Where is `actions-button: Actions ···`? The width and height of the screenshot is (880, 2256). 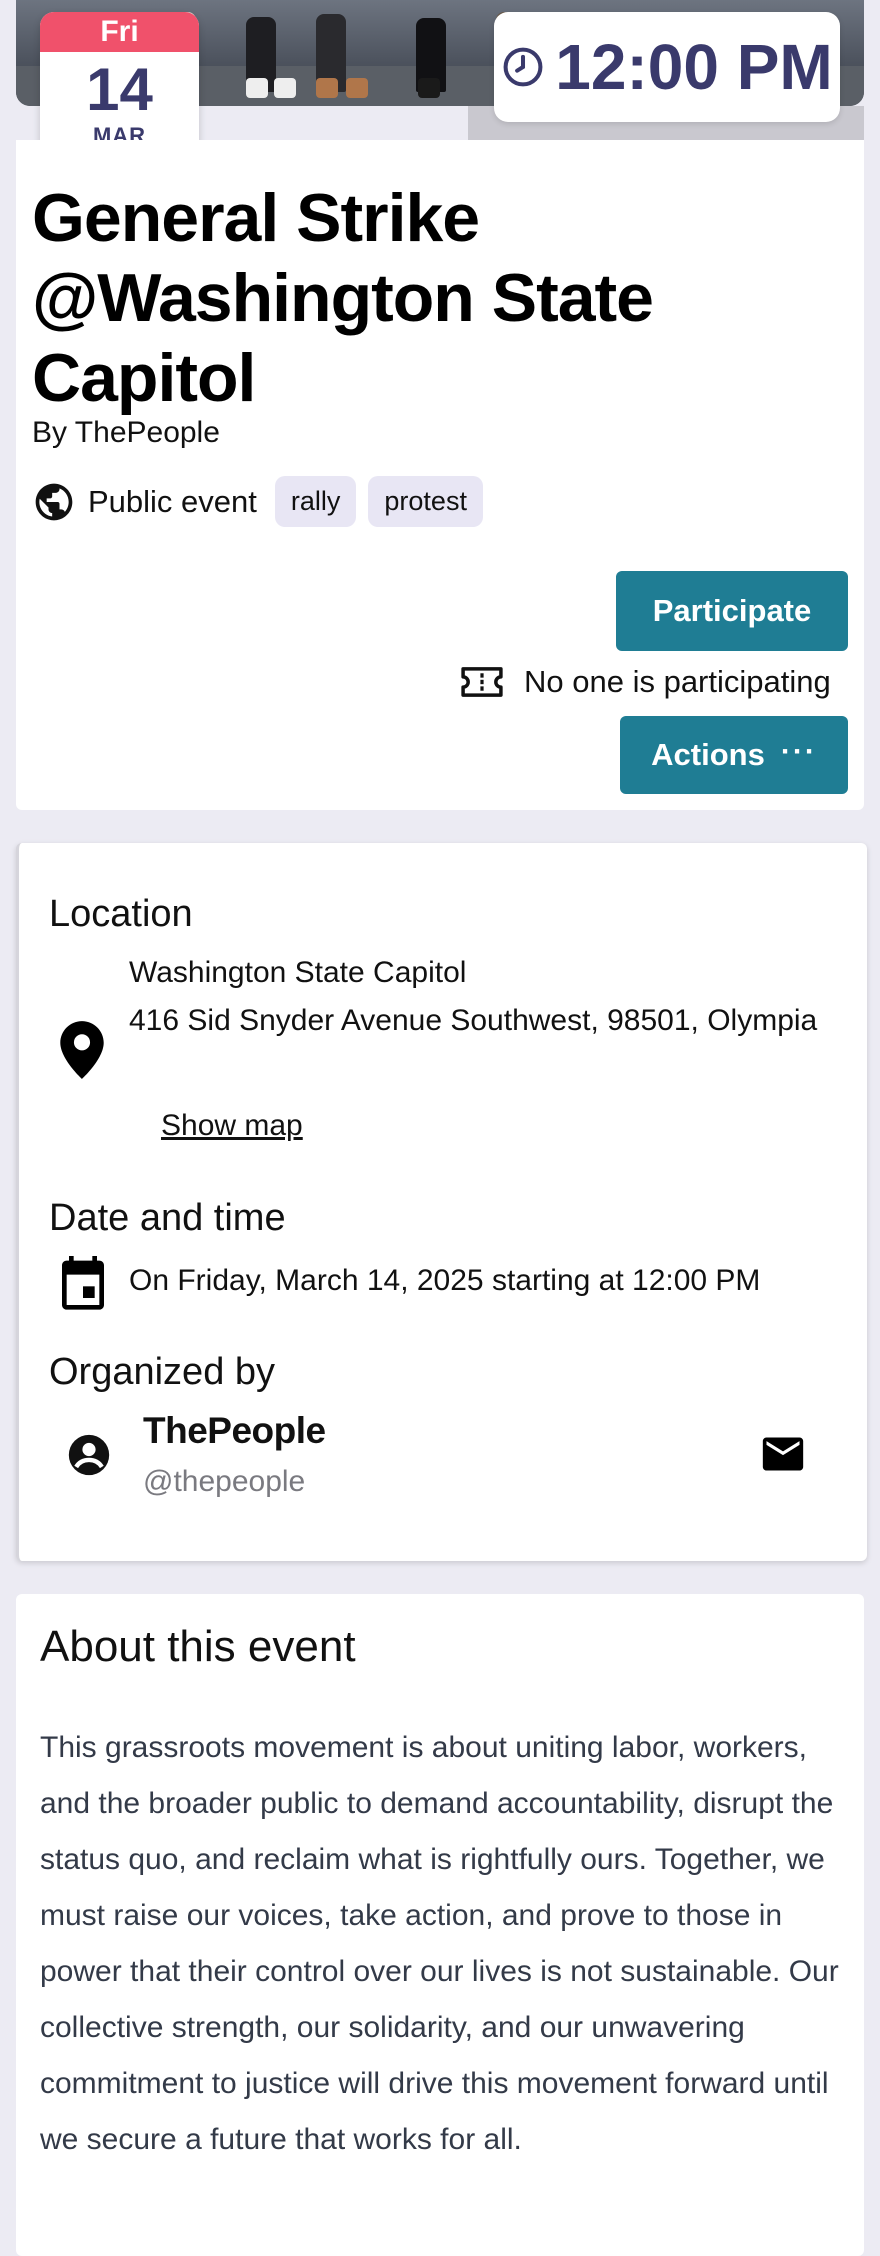 actions-button: Actions ··· is located at coordinates (734, 755).